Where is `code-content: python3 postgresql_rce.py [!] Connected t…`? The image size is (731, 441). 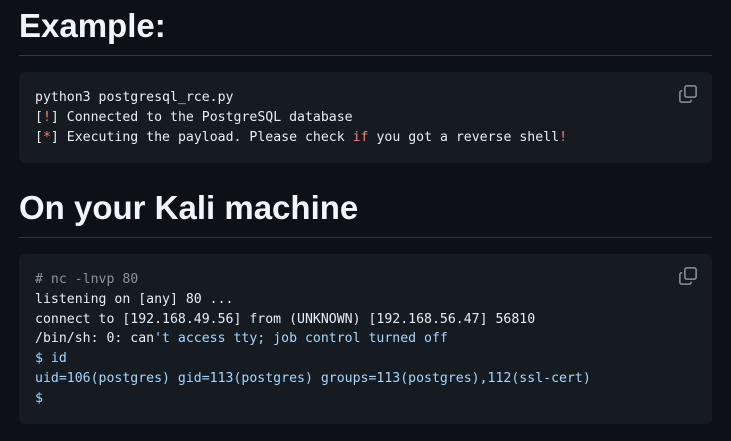
code-content: python3 postgresql_rce.py [!] Connected t… is located at coordinates (301, 117).